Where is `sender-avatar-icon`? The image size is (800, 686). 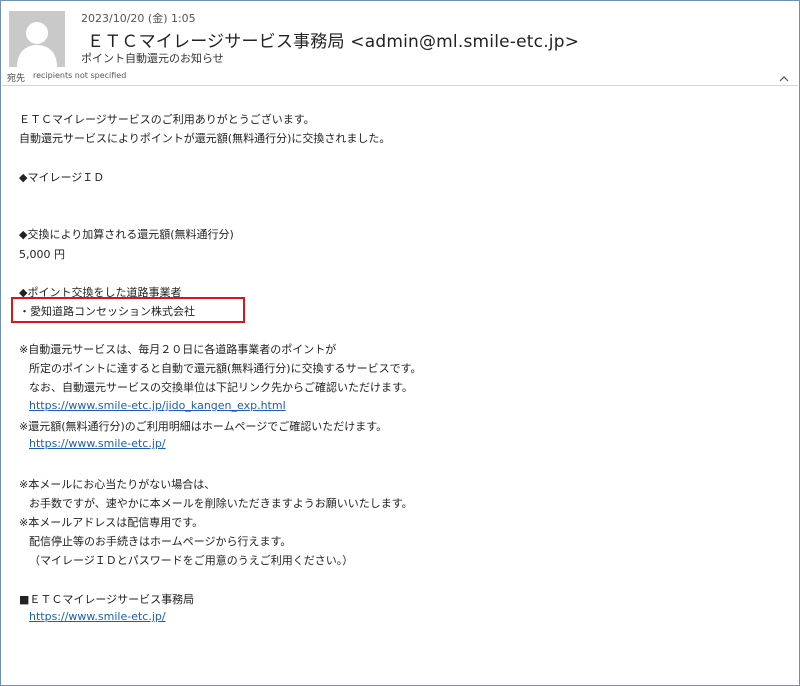 sender-avatar-icon is located at coordinates (37, 39).